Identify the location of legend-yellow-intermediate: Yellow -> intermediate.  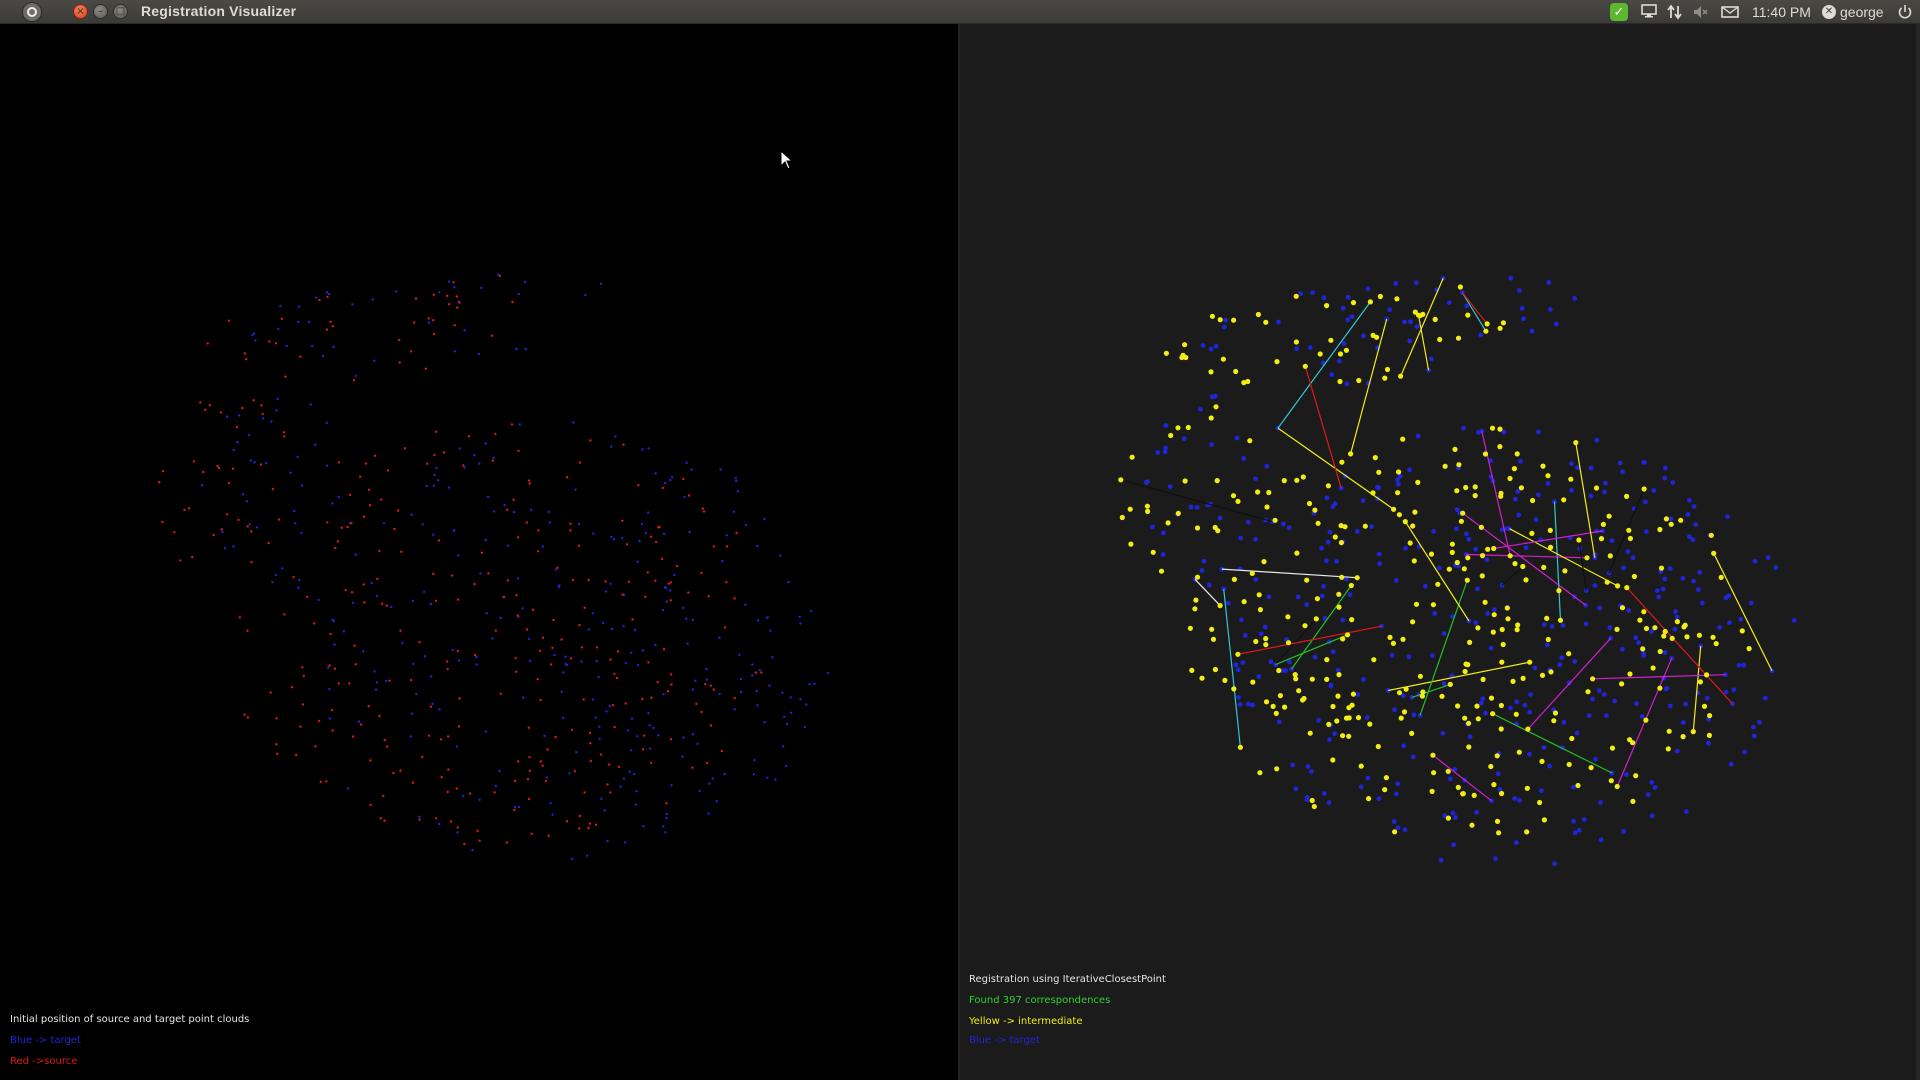
(1026, 1021).